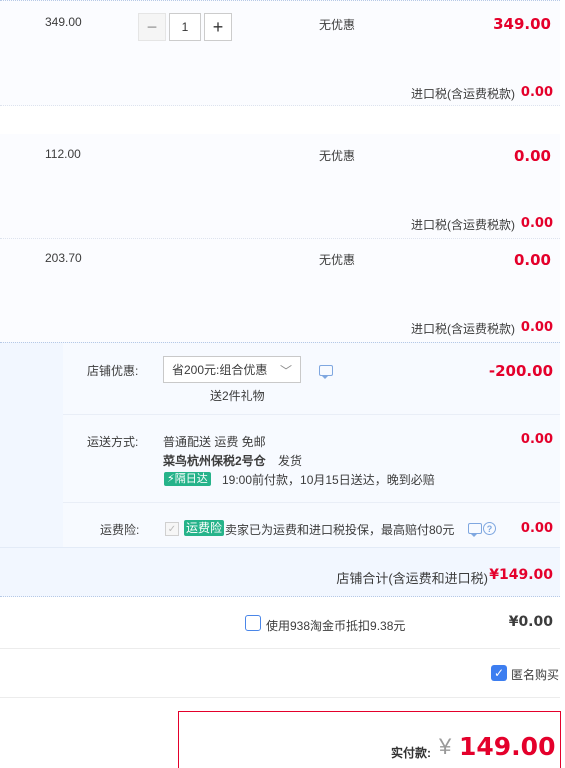 This screenshot has width=565, height=768. Describe the element at coordinates (172, 529) in the screenshot. I see `insurance-checkbox: ✓` at that location.